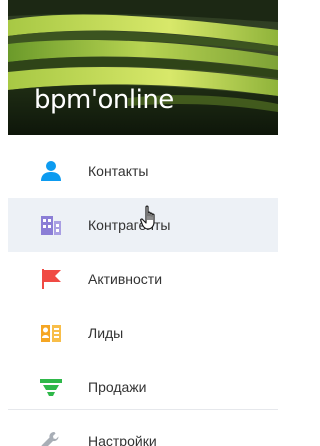  I want to click on menu-divider, so click(143, 409).